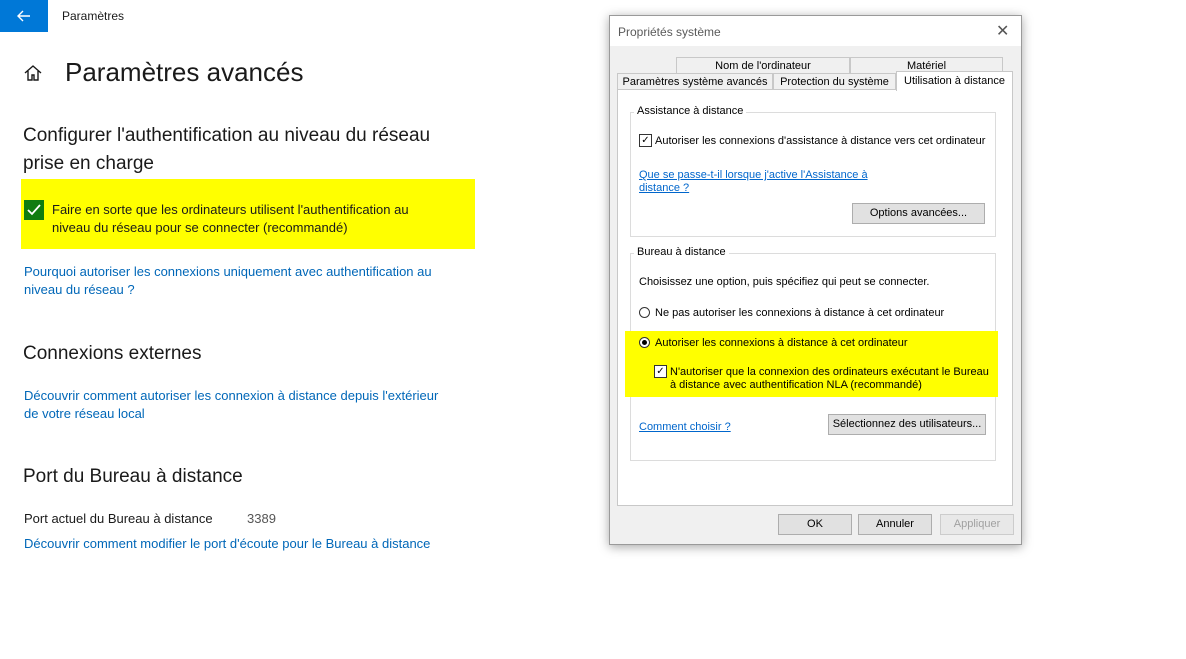  I want to click on external-heading: Connexions externes, so click(112, 353).